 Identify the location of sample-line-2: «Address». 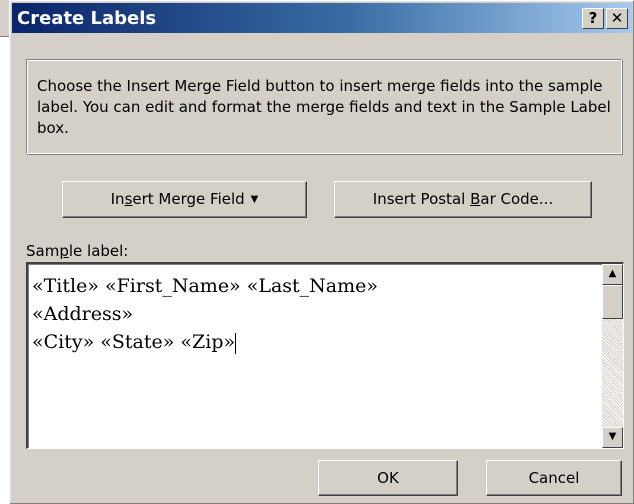
(83, 314).